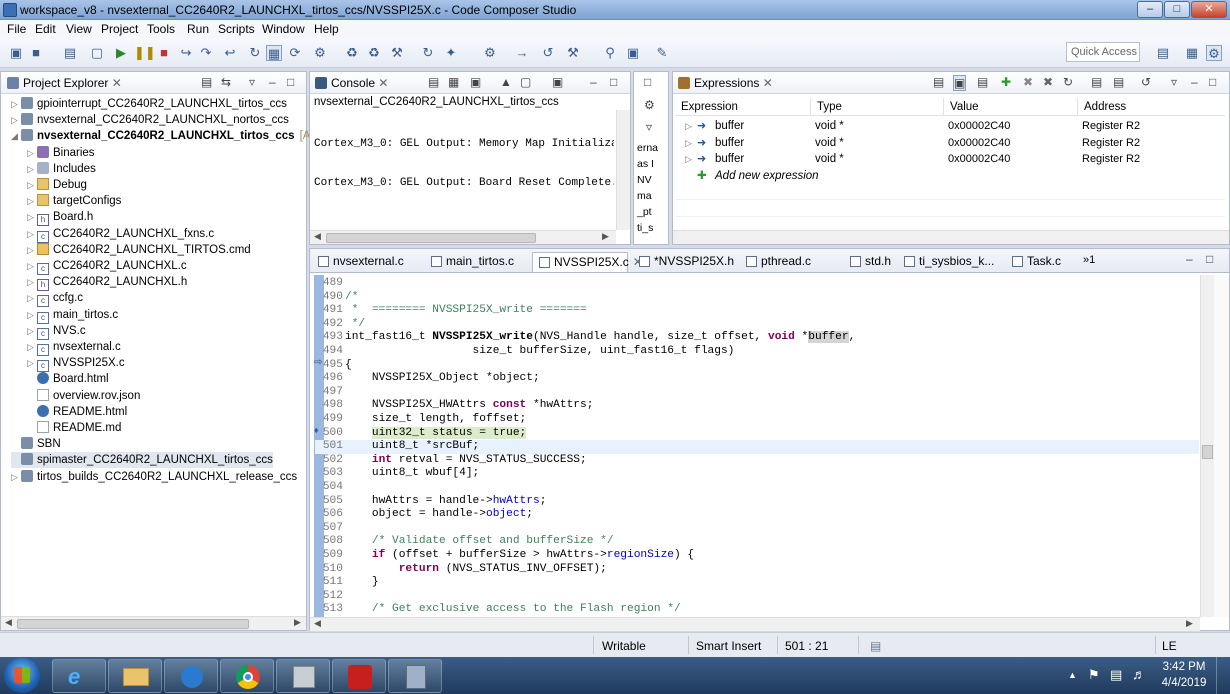  What do you see at coordinates (587, 262) in the screenshot?
I see `editor-tab: NVSSPI25X.c ✕` at bounding box center [587, 262].